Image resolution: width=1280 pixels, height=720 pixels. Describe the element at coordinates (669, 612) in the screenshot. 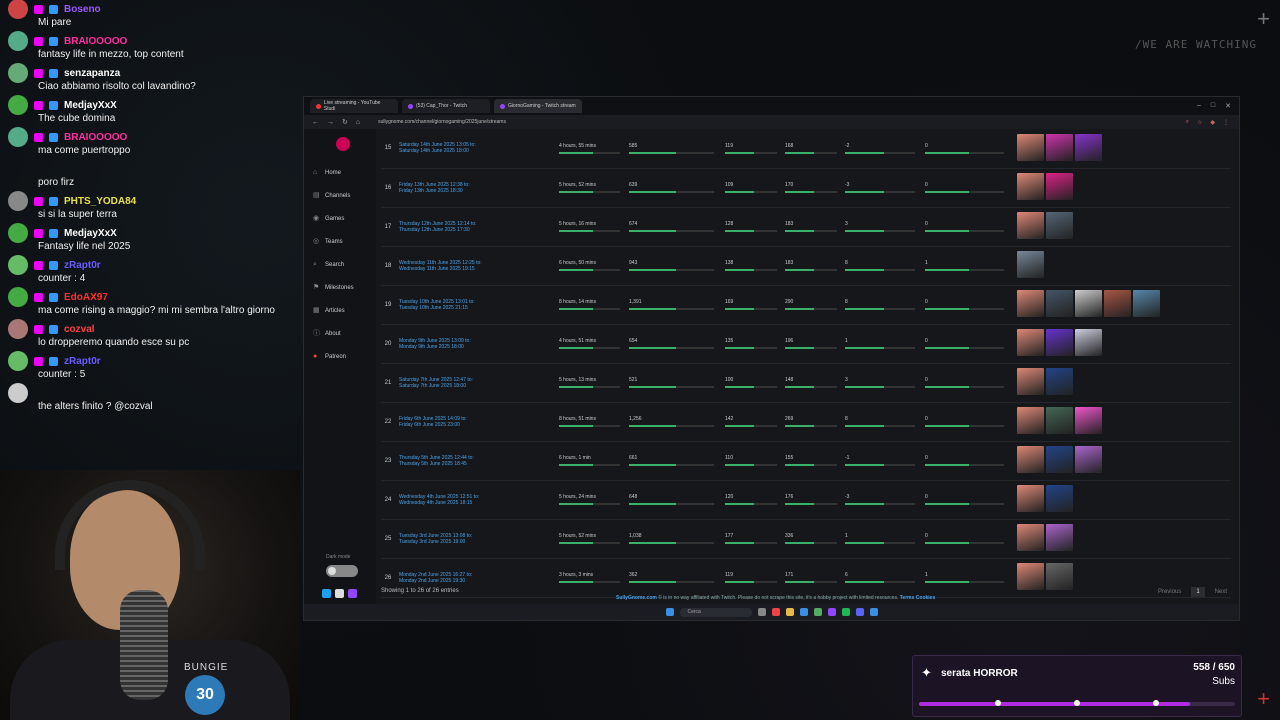

I see `windows-start-icon` at that location.